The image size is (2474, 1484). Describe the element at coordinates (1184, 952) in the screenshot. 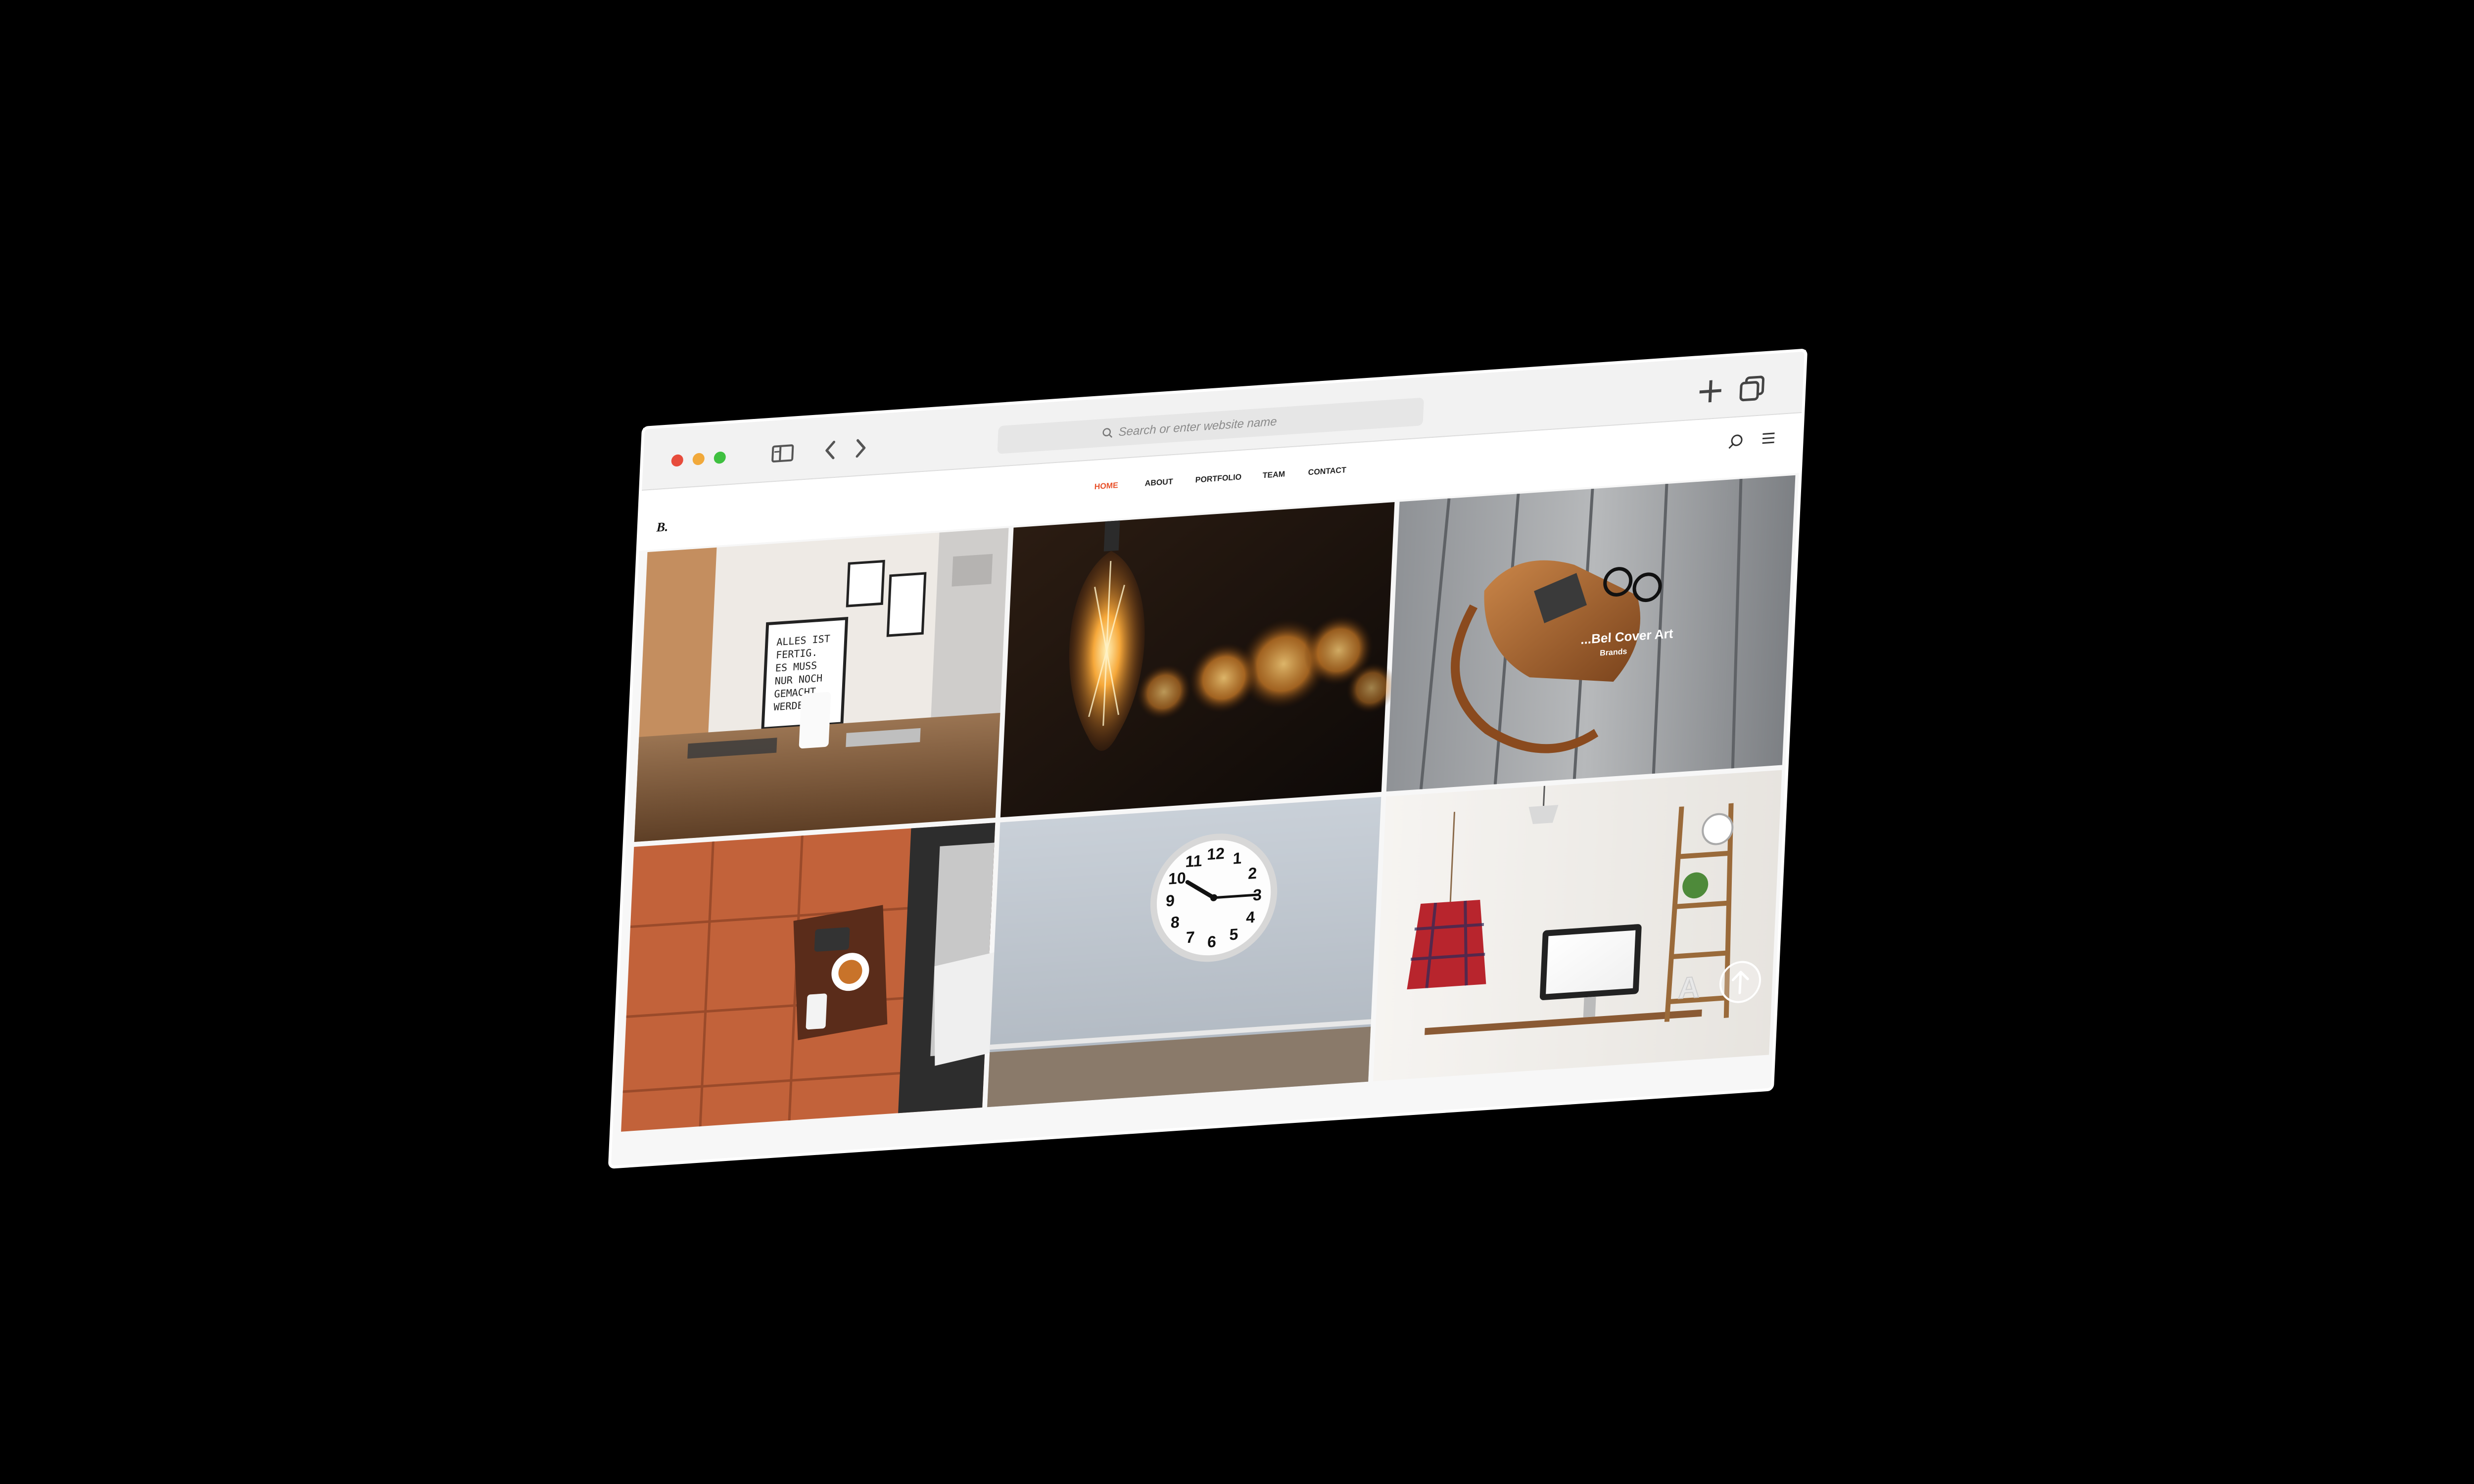

I see `gallery-item-clock: 121234567891011` at that location.